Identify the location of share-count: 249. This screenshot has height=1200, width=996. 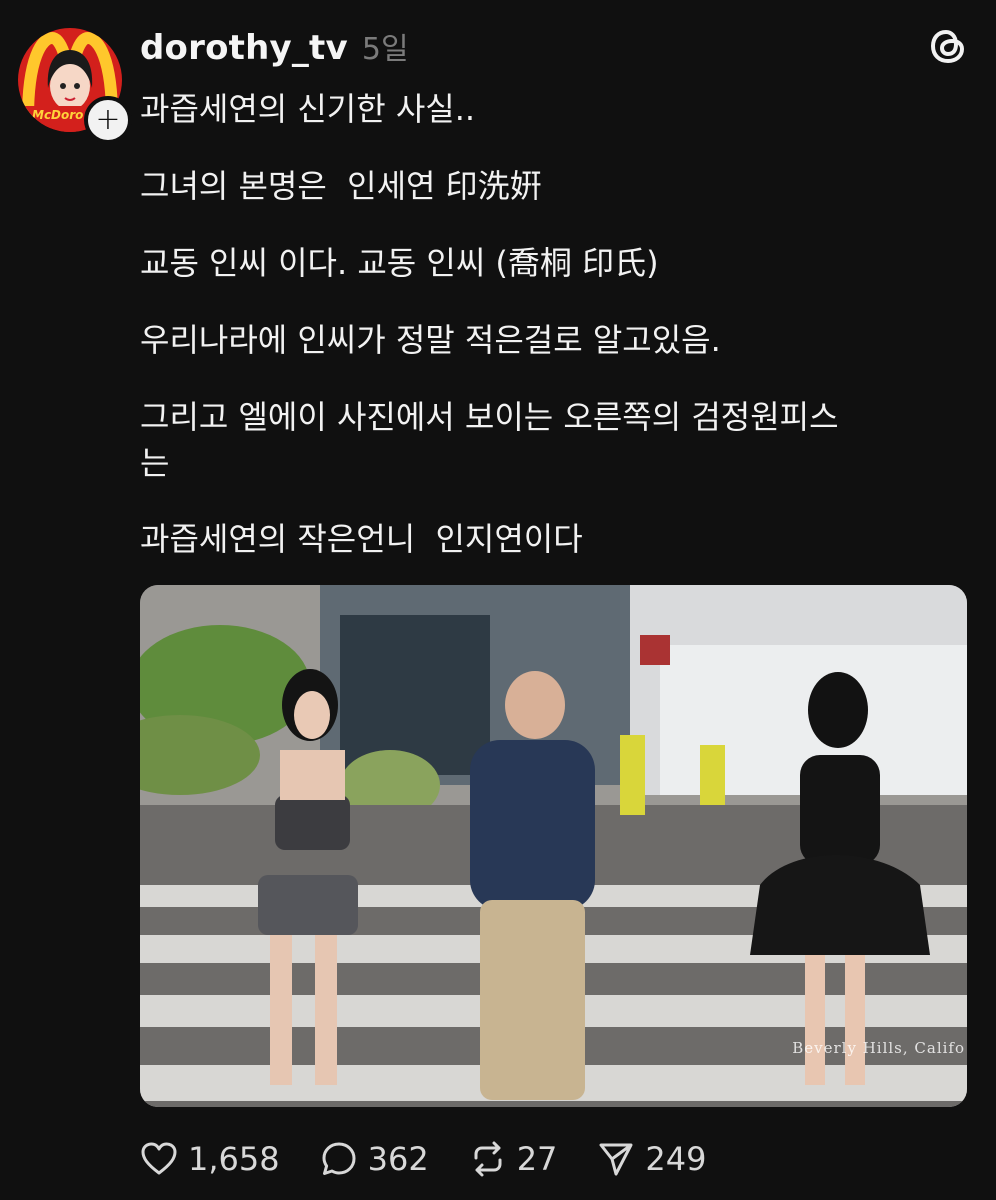
(676, 1159).